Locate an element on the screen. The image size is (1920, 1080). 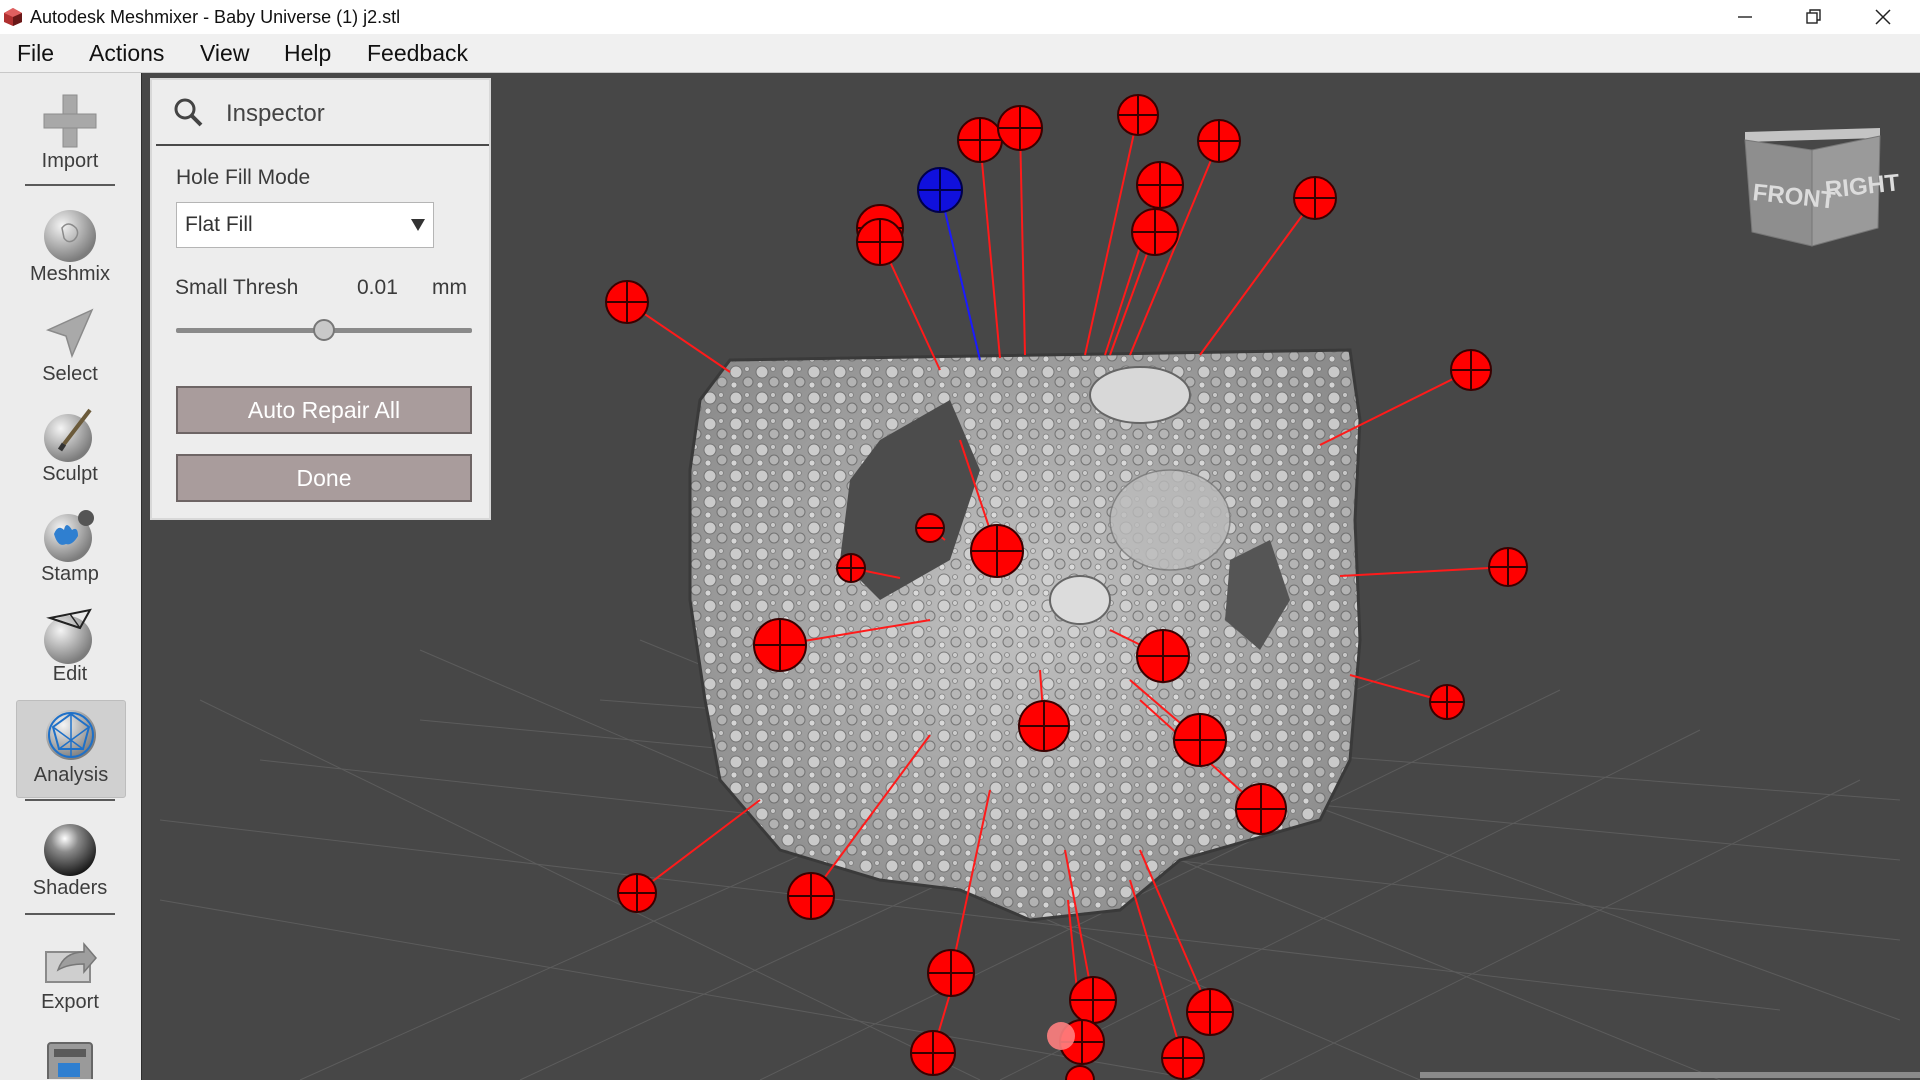
hole-fill-mode-label: Hole Fill Mode is located at coordinates (243, 177).